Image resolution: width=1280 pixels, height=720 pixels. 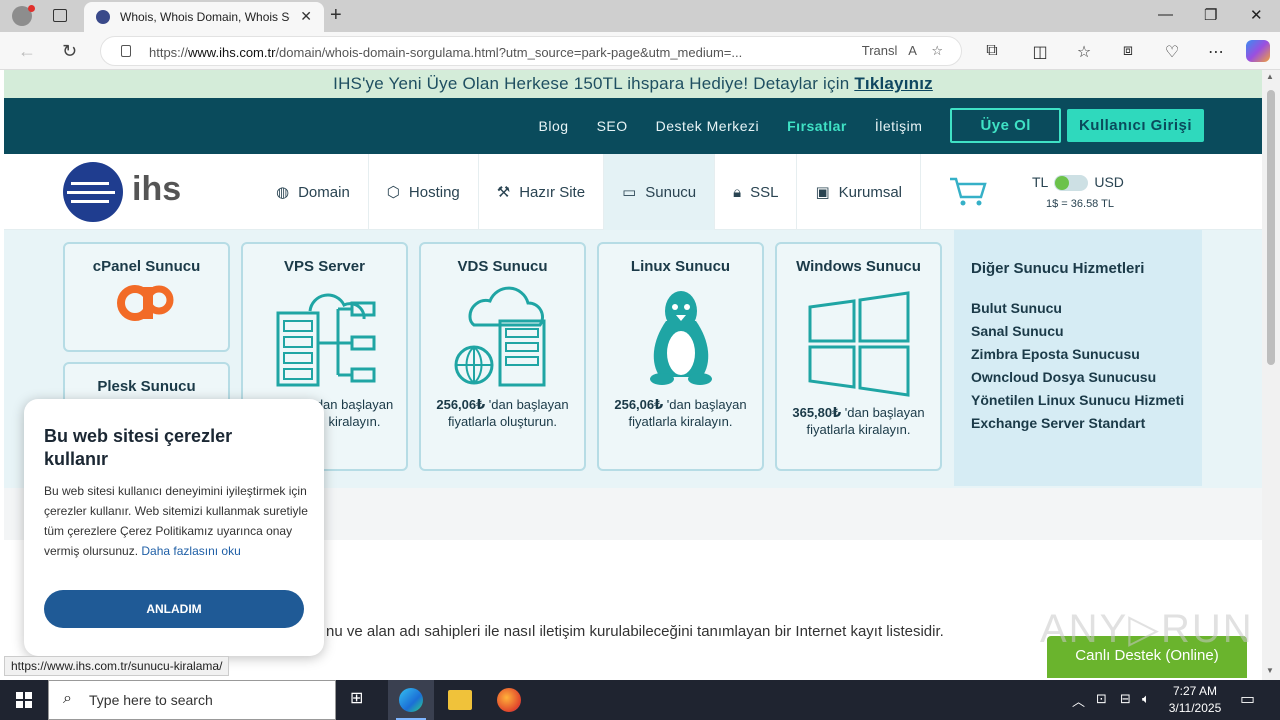 What do you see at coordinates (1125, 699) in the screenshot?
I see `tray-wifi-icon: ⊟` at bounding box center [1125, 699].